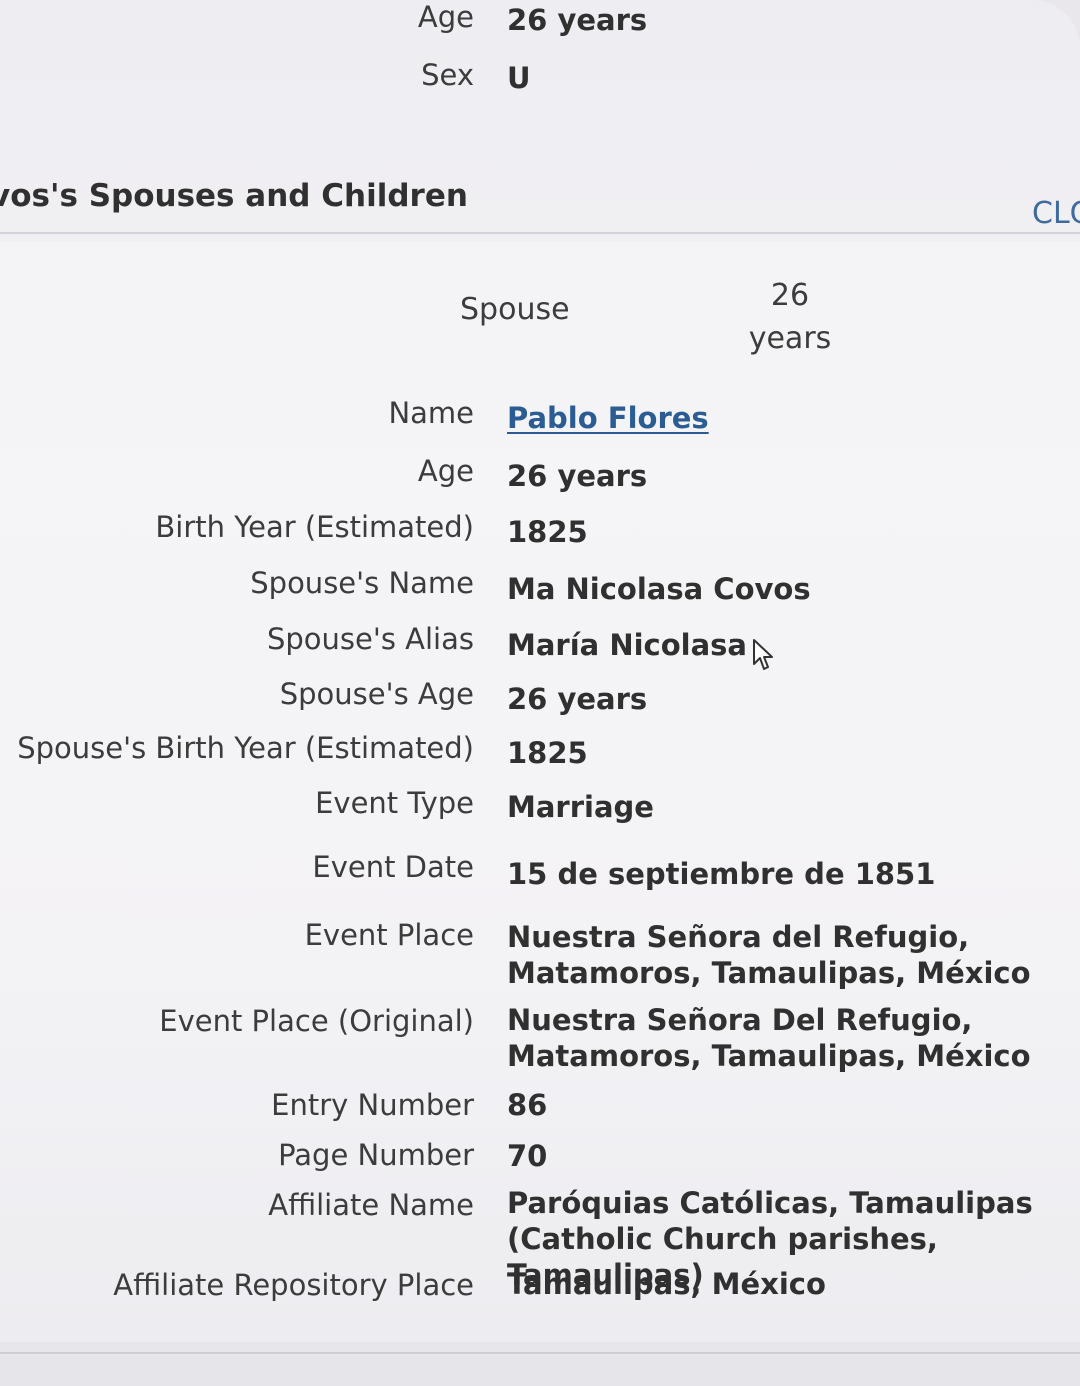 This screenshot has height=1386, width=1080. What do you see at coordinates (580, 807) in the screenshot?
I see `detail-value-event-type: Marriage` at bounding box center [580, 807].